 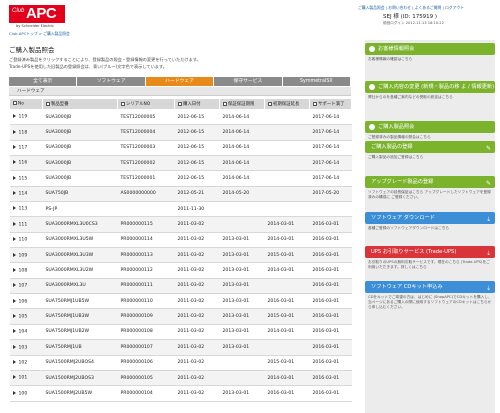 I want to click on cell-model: SUA3000RMXL3U5W, so click(x=80, y=240).